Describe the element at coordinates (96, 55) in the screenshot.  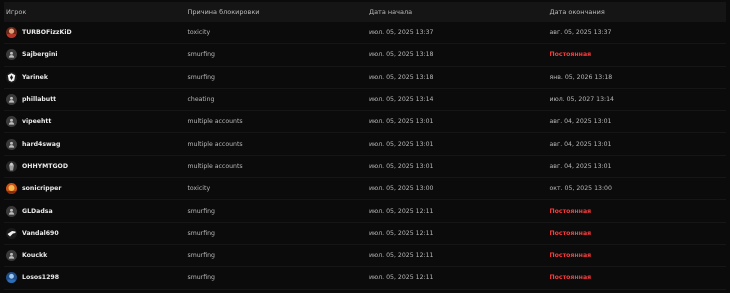
I see `player-cell: Sajbergini` at that location.